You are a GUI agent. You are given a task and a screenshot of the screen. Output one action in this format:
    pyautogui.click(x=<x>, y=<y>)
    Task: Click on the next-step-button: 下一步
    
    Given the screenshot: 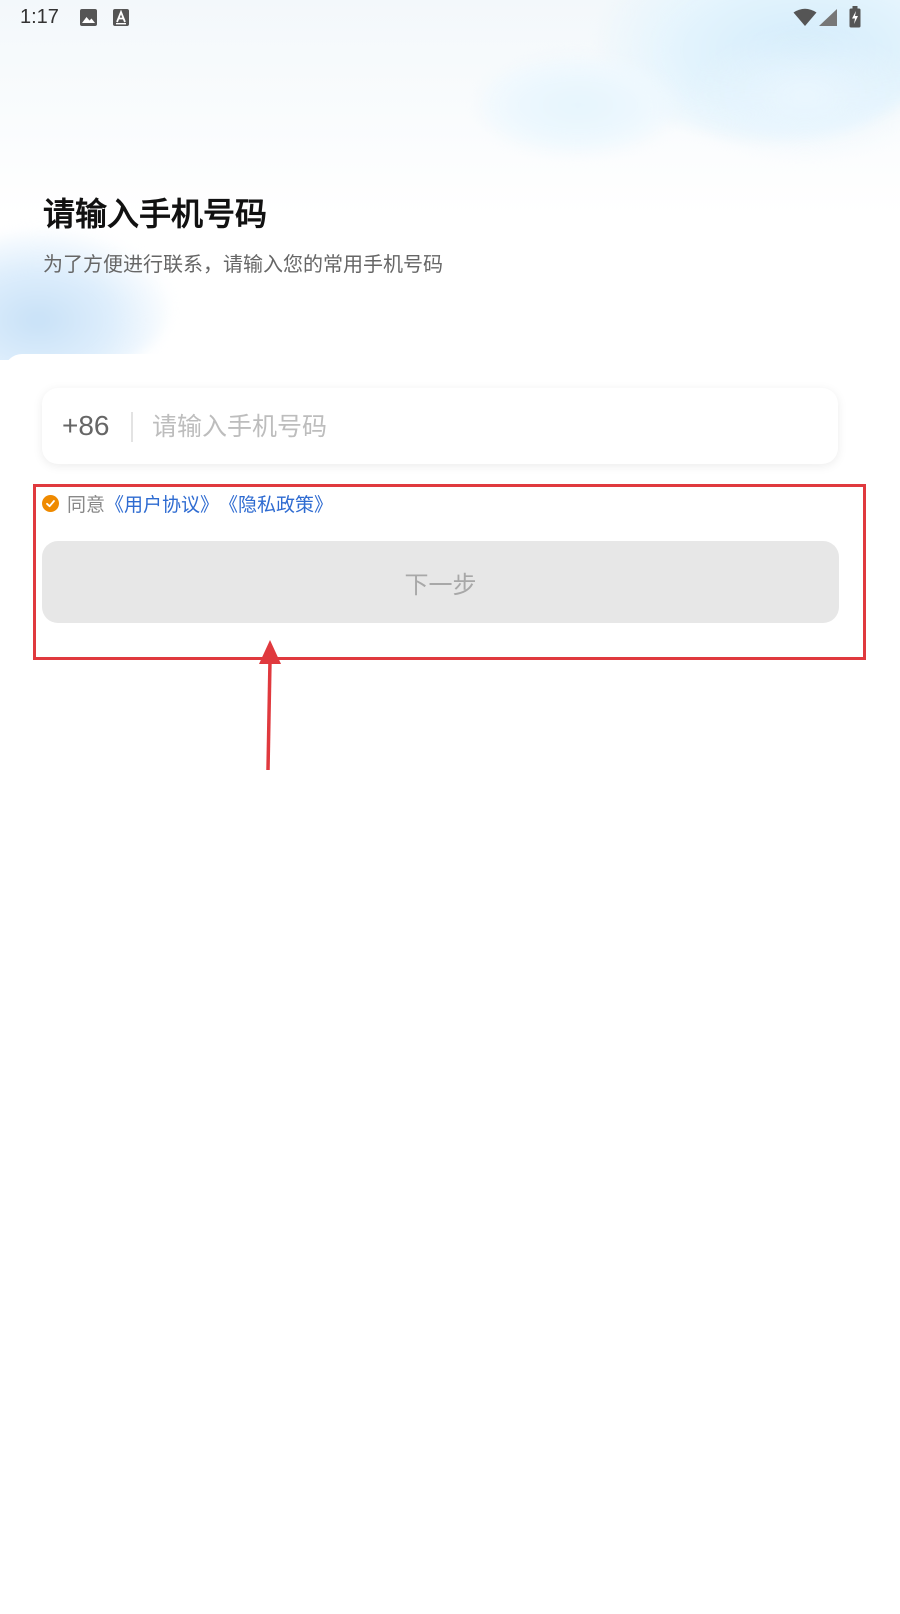 What is the action you would take?
    pyautogui.click(x=440, y=582)
    